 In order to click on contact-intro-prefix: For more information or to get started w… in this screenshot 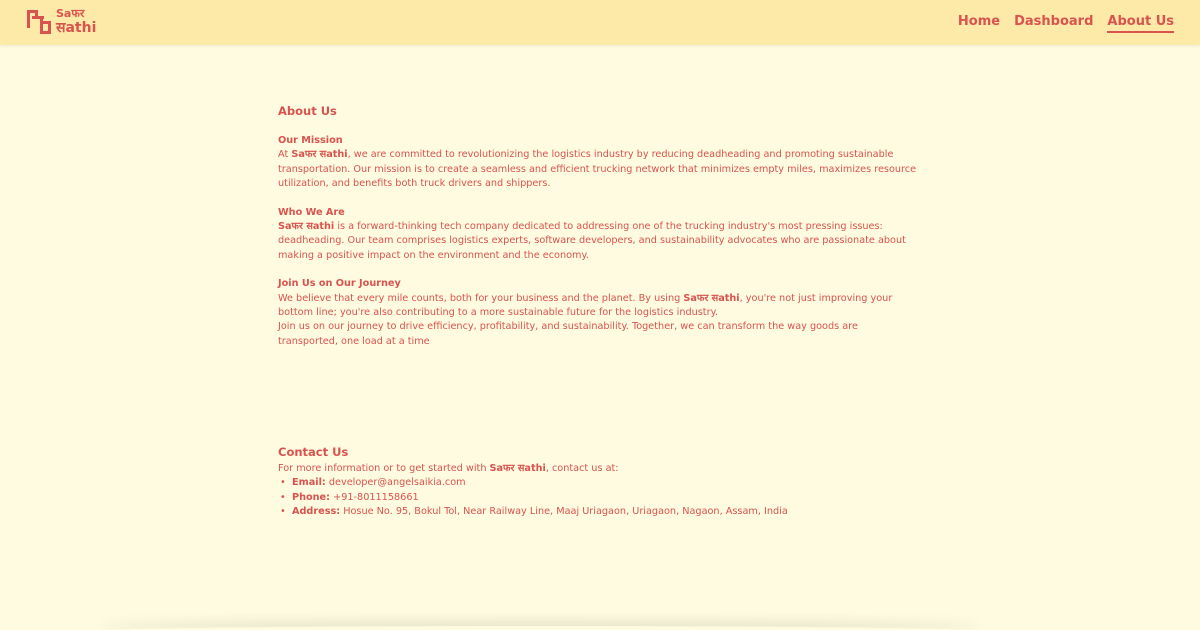, I will do `click(384, 468)`.